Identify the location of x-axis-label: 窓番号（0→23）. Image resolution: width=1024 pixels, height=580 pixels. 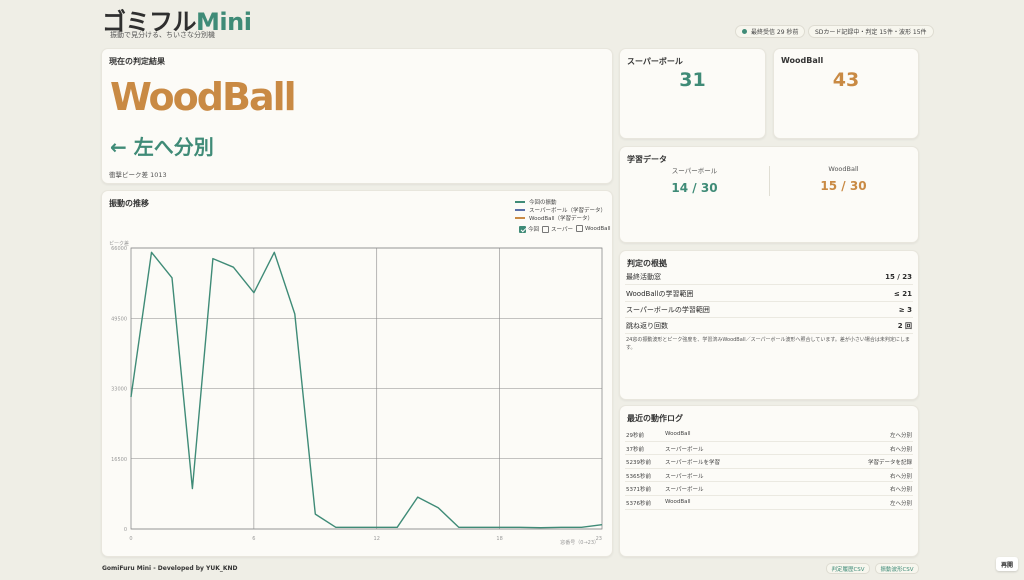
(579, 542).